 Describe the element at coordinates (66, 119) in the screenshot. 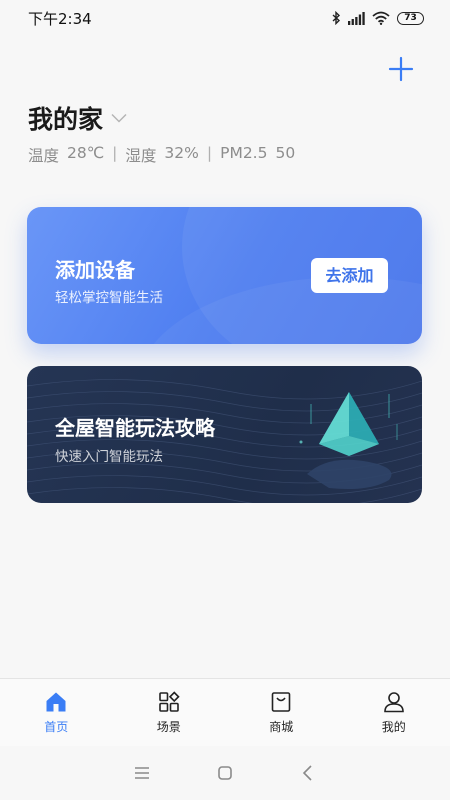

I see `home-name: 我的家` at that location.